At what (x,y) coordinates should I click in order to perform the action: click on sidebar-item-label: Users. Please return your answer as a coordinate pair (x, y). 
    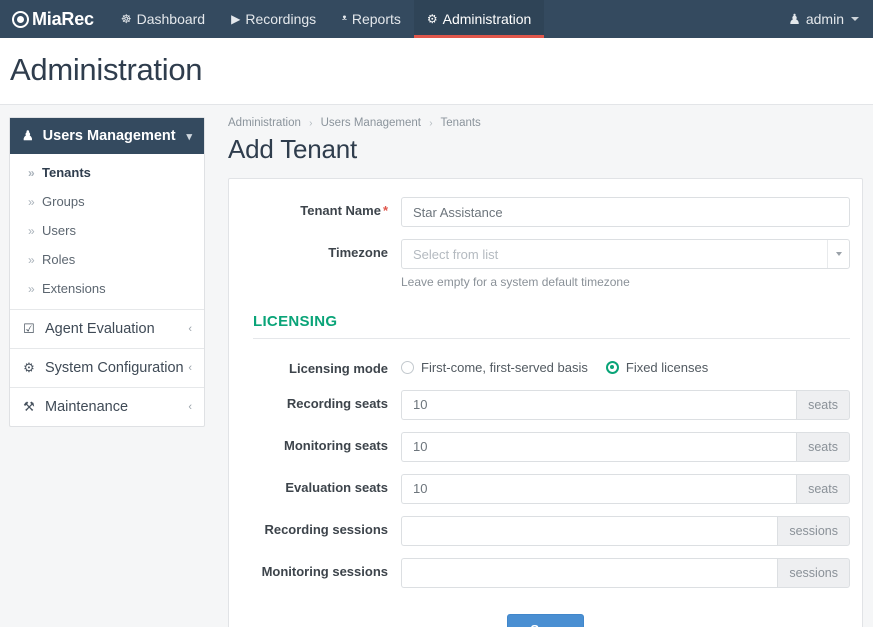
    Looking at the image, I should click on (59, 230).